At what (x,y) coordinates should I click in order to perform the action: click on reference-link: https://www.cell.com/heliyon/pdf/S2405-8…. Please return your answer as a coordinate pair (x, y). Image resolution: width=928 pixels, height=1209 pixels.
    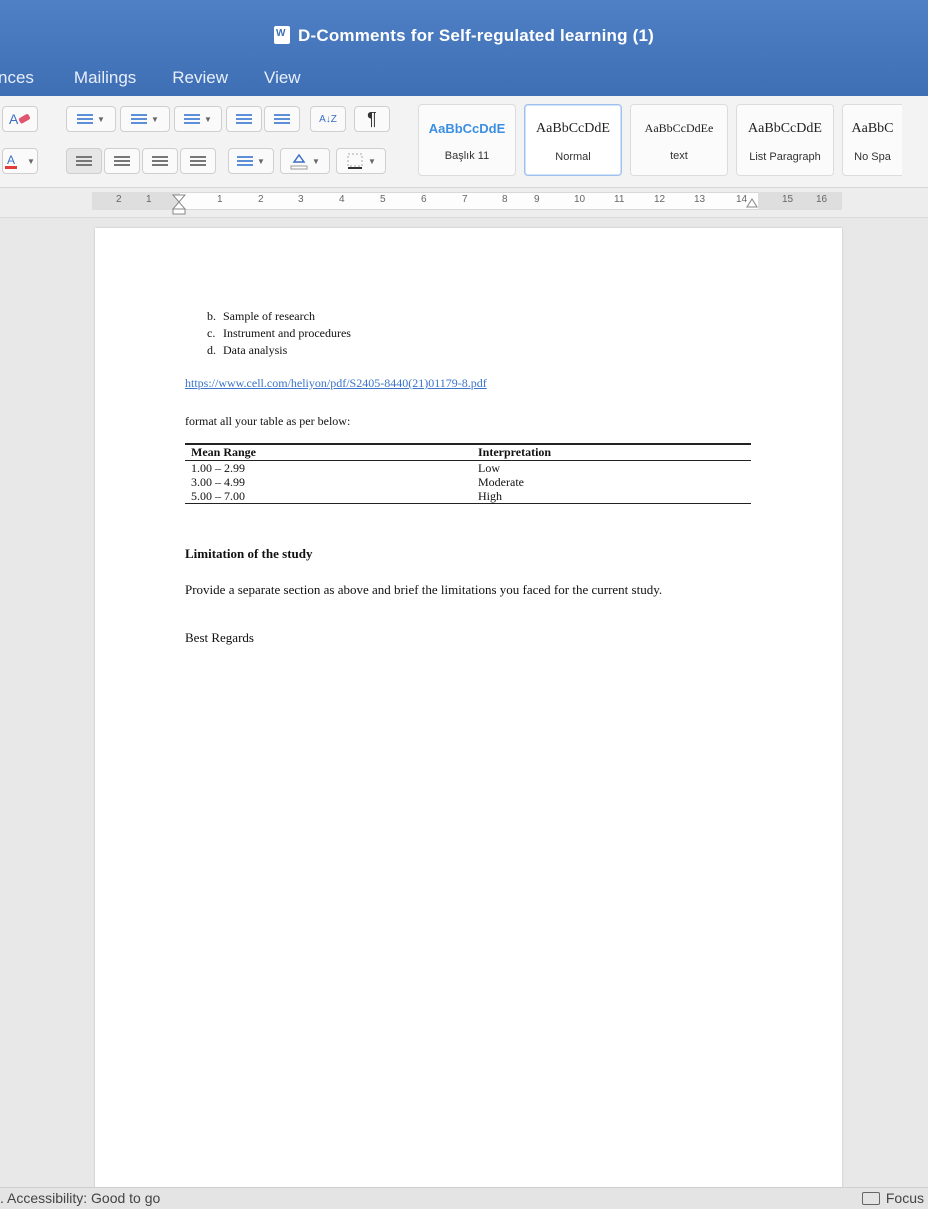
    Looking at the image, I should click on (336, 383).